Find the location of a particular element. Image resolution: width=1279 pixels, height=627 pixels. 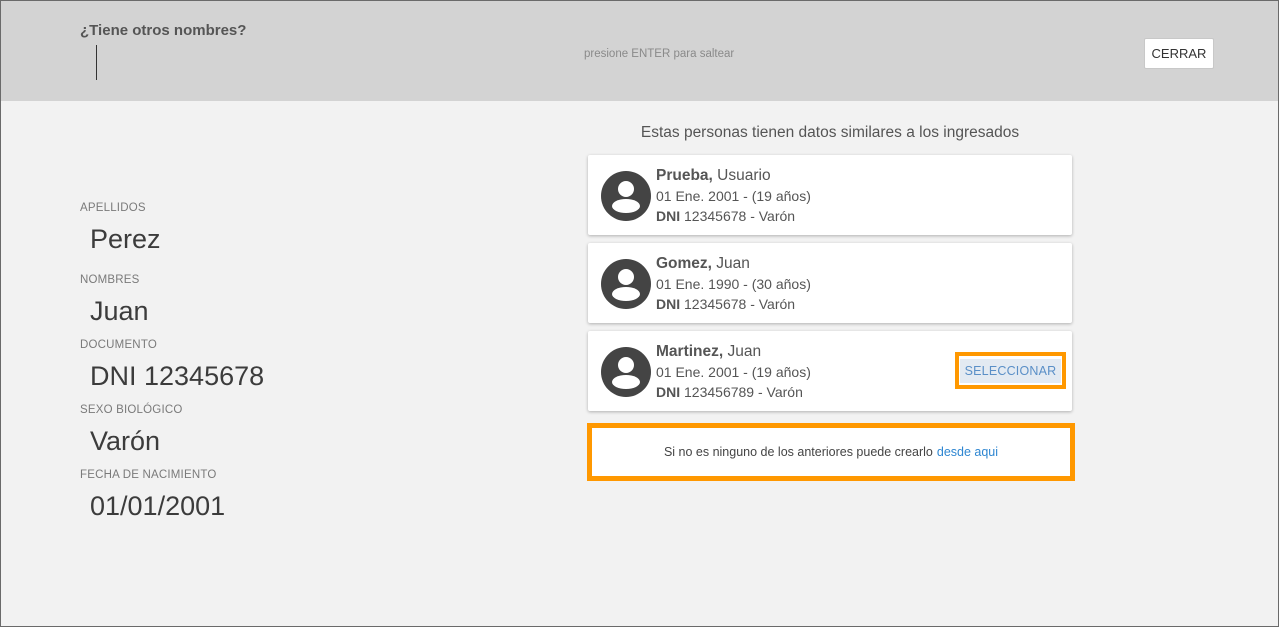

nombres-value: Juan is located at coordinates (119, 311).